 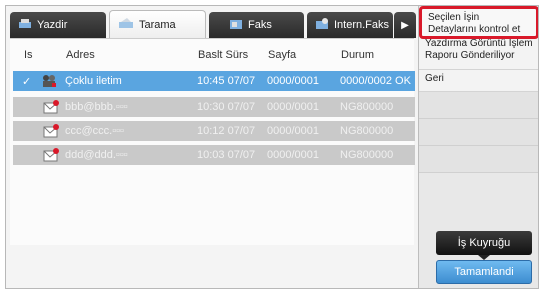 I want to click on scanner-icon, so click(x=126, y=24).